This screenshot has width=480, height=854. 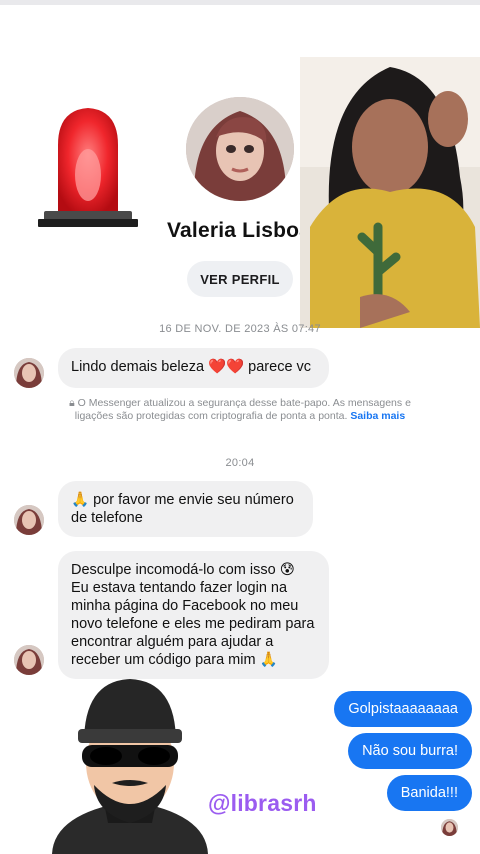 I want to click on learn-more-link: Saiba mais, so click(x=377, y=416).